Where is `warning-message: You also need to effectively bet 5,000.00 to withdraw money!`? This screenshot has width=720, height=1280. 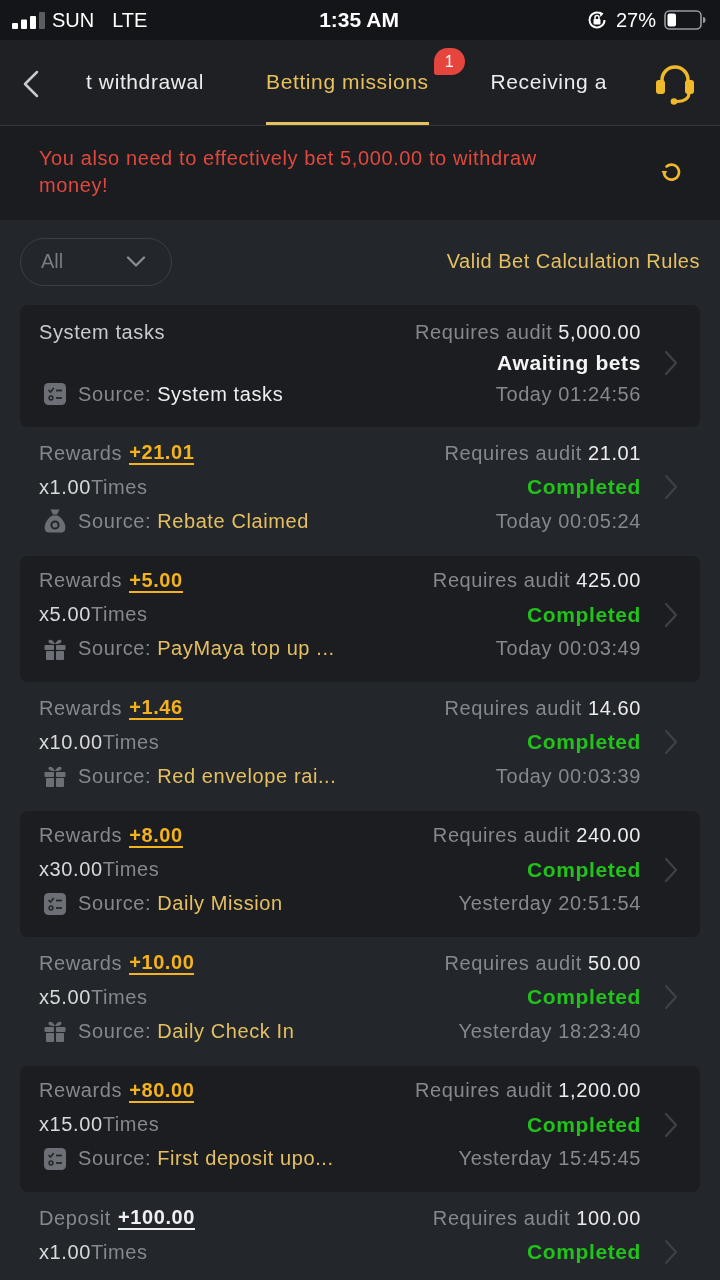
warning-message: You also need to effectively bet 5,000.00 to withdraw money! is located at coordinates (288, 172).